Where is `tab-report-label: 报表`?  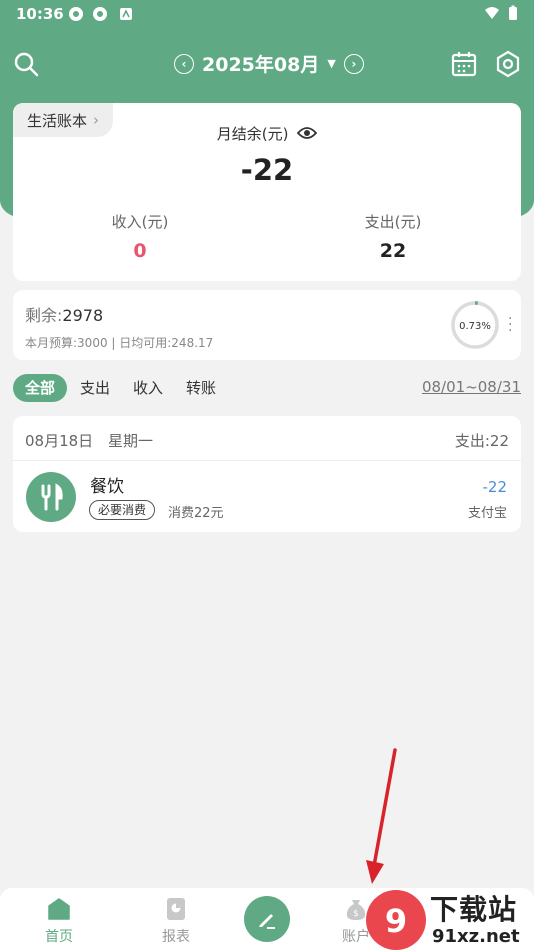
tab-report-label: 报表 is located at coordinates (176, 937).